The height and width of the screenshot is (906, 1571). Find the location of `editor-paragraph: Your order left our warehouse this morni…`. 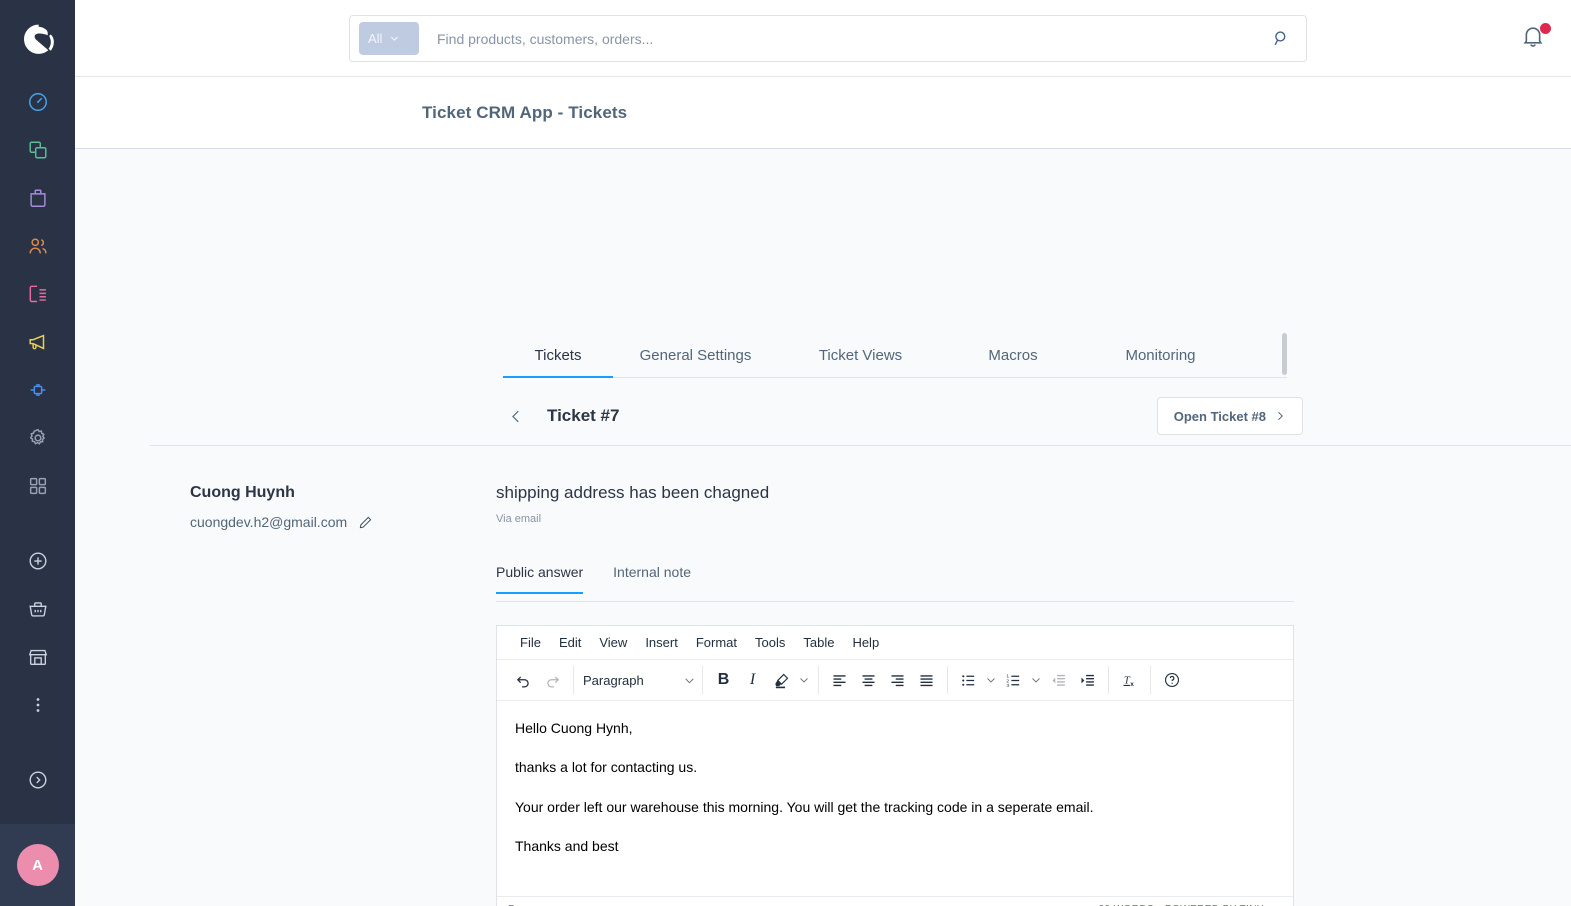

editor-paragraph: Your order left our warehouse this morni… is located at coordinates (804, 806).